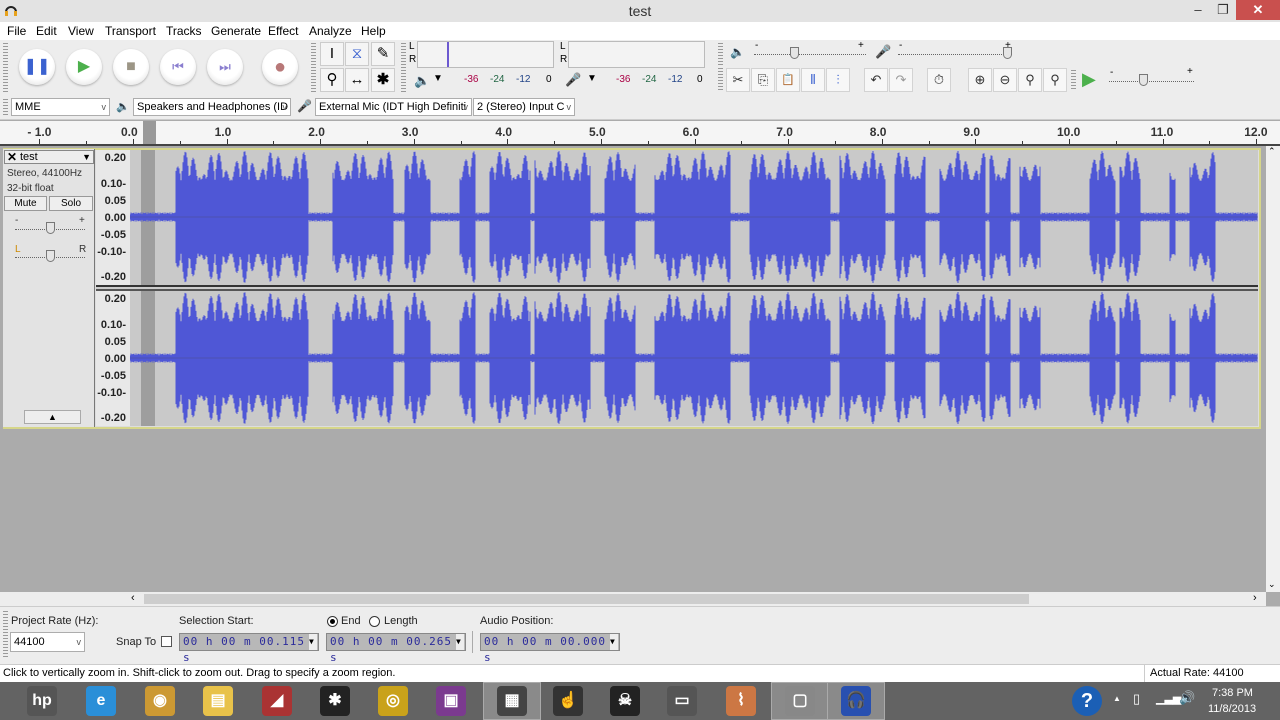 The width and height of the screenshot is (1280, 720). Describe the element at coordinates (451, 701) in the screenshot. I see `taskbar-app-8-icon: ▣` at that location.